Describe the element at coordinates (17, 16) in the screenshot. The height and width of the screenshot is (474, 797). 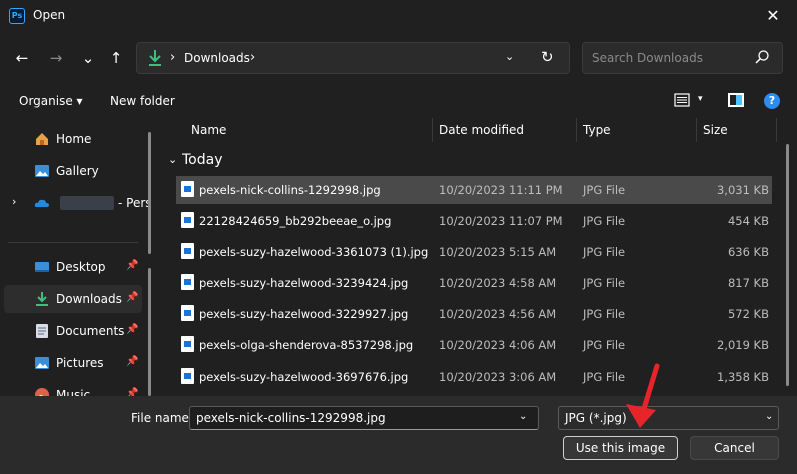
I see `photoshop-app-icon: Ps` at that location.